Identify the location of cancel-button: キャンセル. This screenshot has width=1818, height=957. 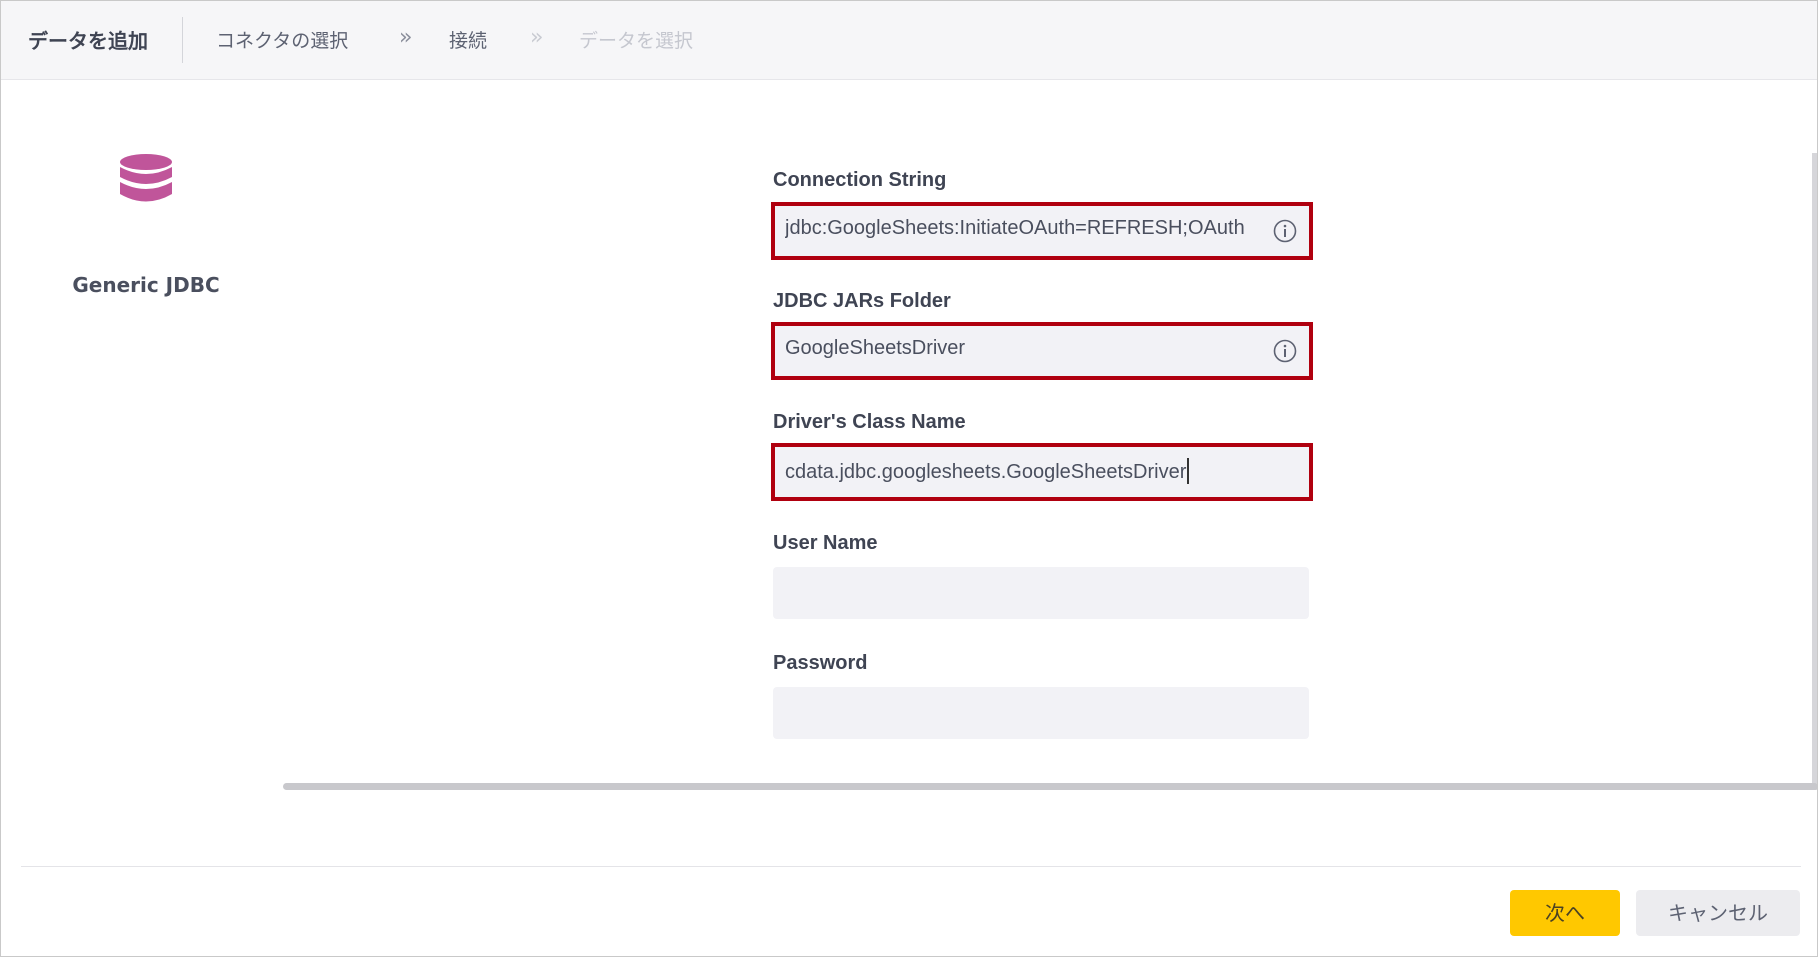
(1718, 913).